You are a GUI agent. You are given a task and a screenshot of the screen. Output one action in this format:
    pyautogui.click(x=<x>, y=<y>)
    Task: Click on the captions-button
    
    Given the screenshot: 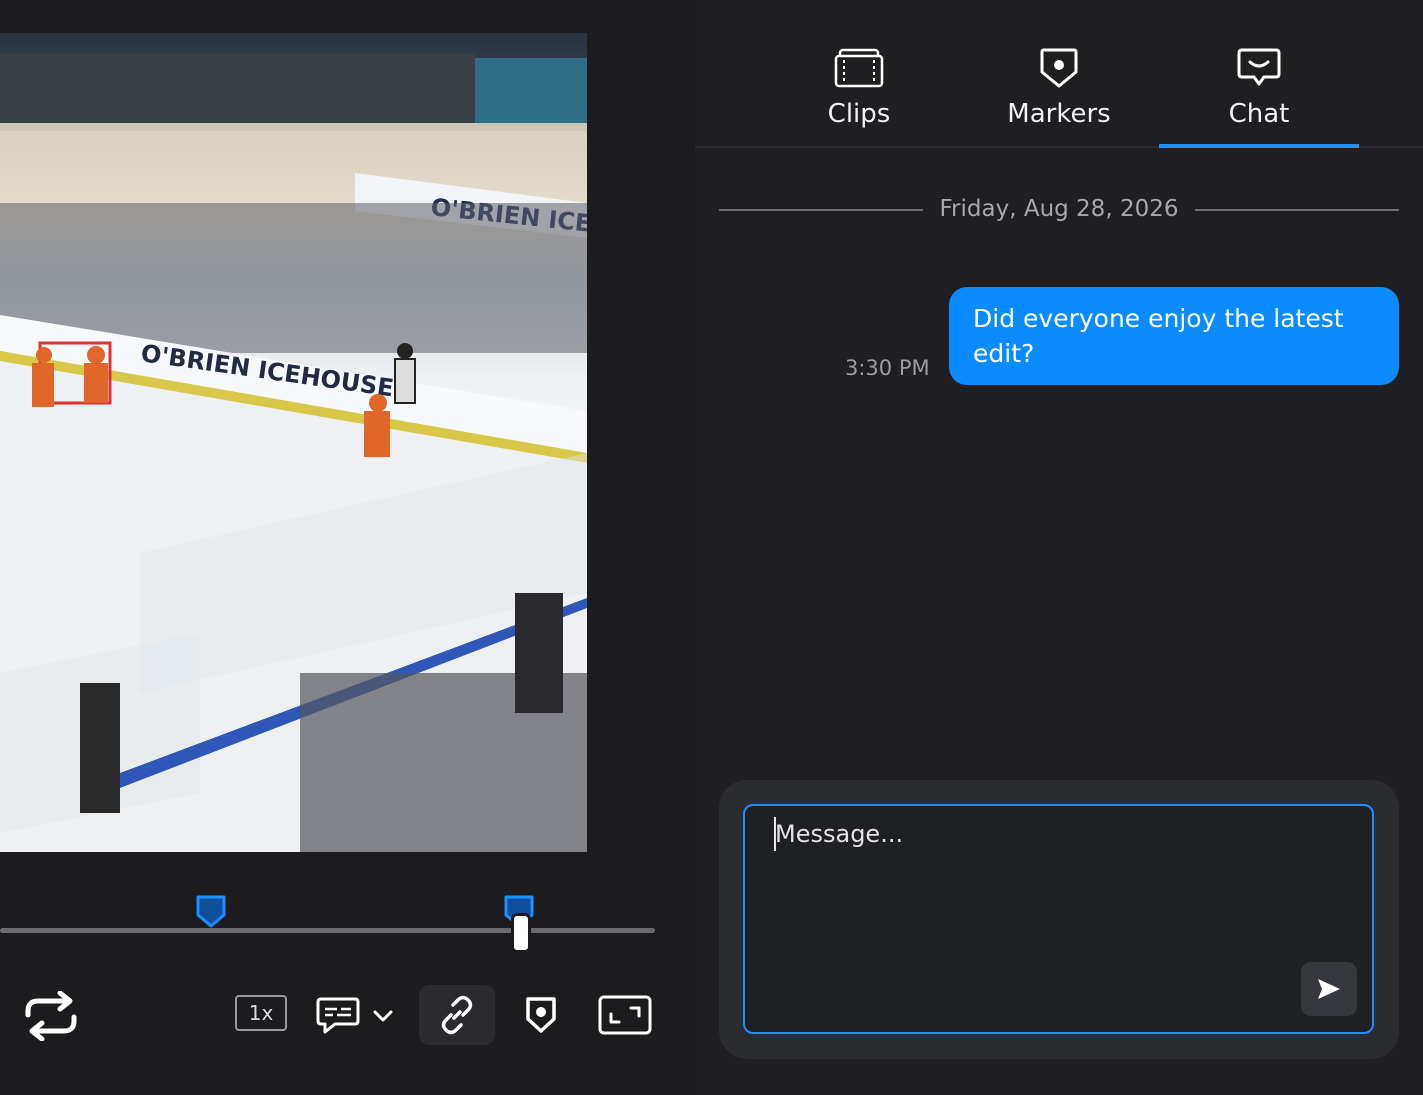 What is the action you would take?
    pyautogui.click(x=338, y=1016)
    